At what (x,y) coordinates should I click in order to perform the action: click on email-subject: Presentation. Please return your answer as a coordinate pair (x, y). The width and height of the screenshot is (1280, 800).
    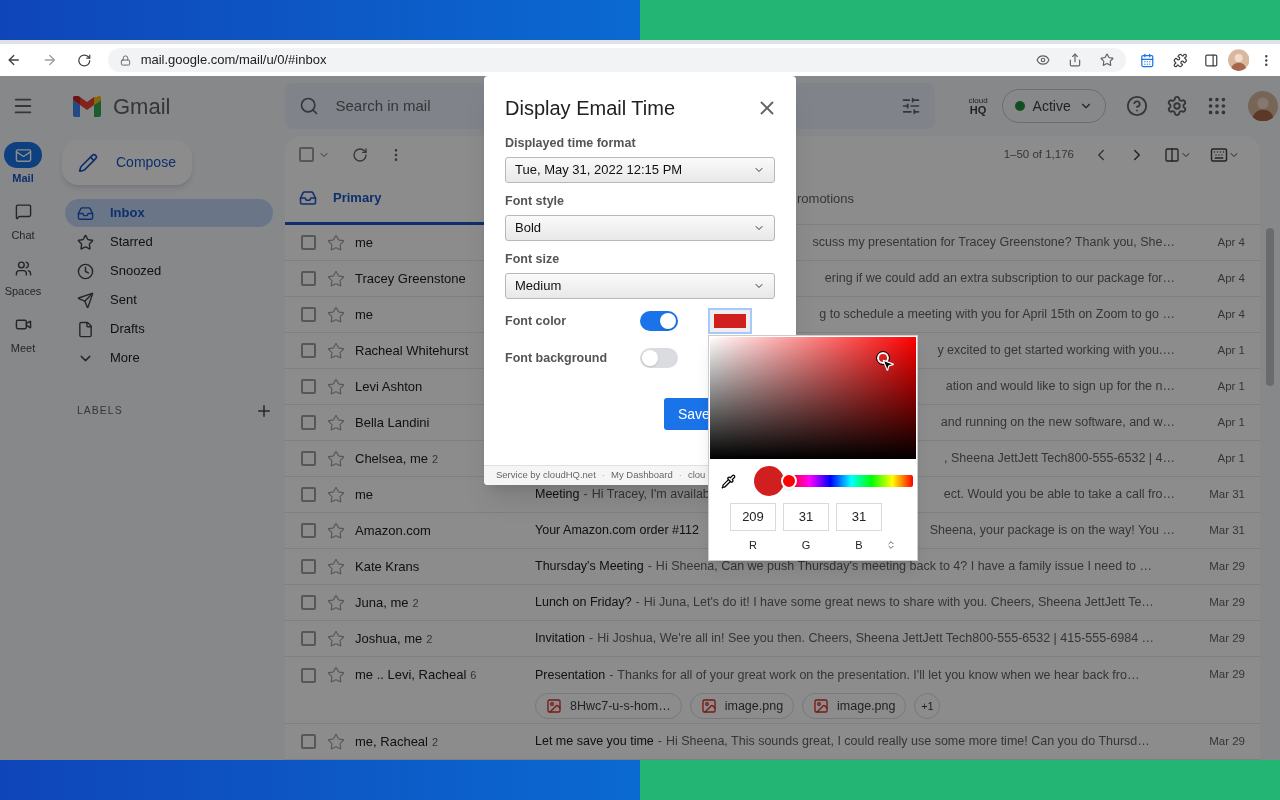
    Looking at the image, I should click on (570, 675).